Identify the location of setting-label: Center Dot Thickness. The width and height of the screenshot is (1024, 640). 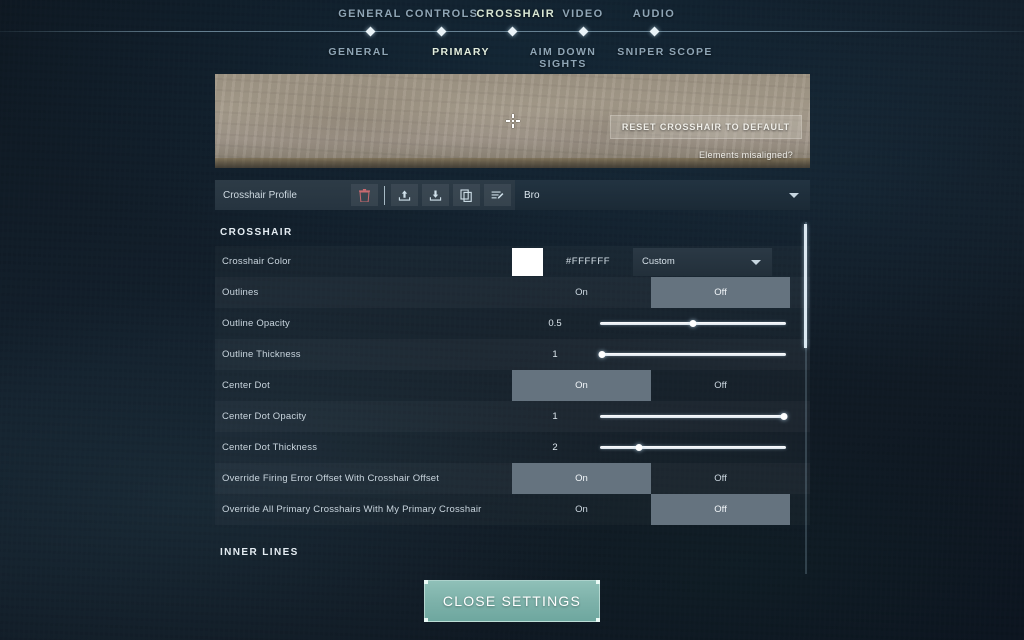
(270, 447).